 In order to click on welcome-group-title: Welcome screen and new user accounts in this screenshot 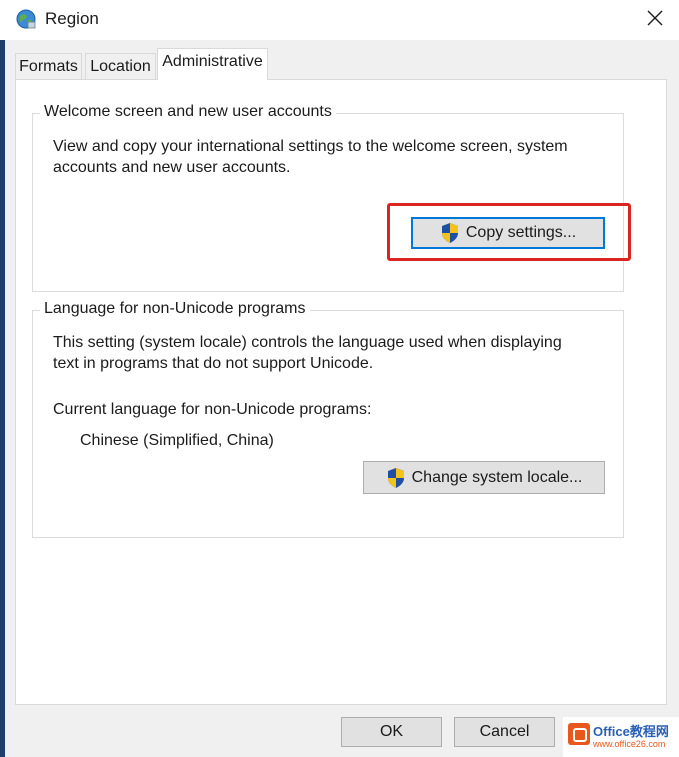, I will do `click(188, 112)`.